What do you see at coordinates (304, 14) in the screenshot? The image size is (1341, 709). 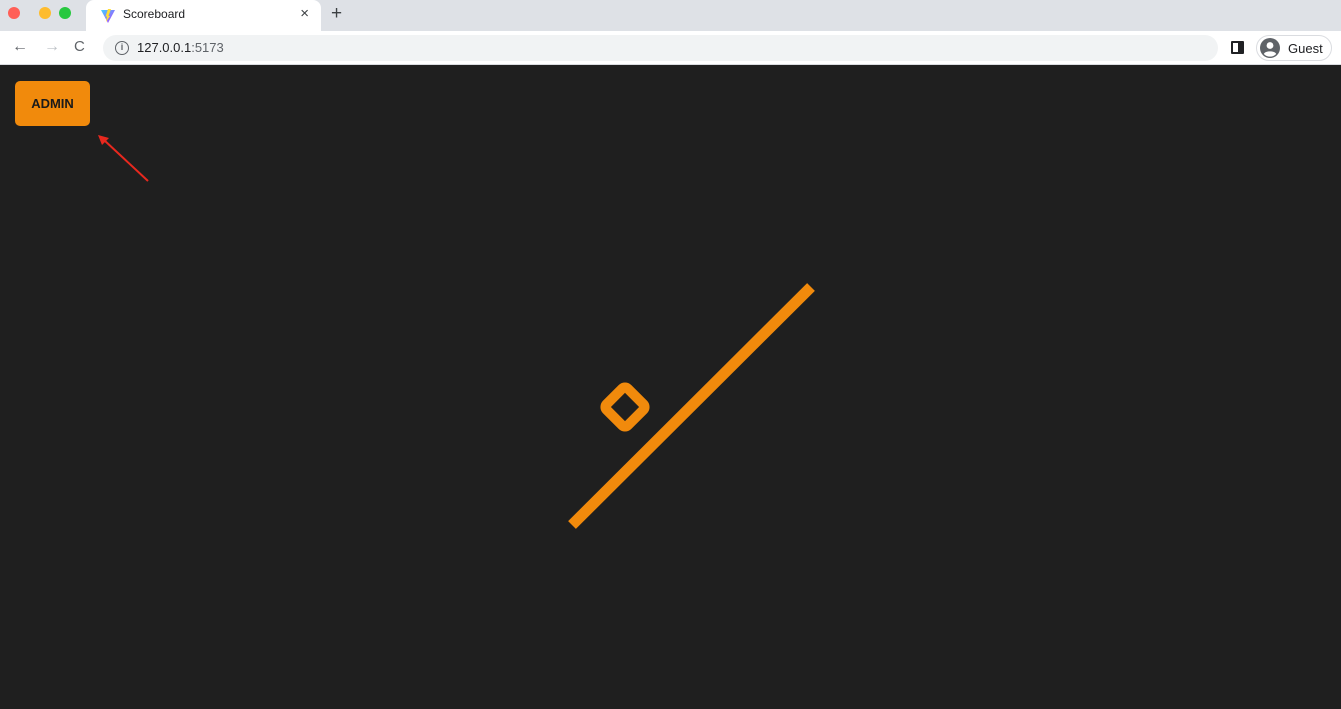 I see `close-tab-icon: ×` at bounding box center [304, 14].